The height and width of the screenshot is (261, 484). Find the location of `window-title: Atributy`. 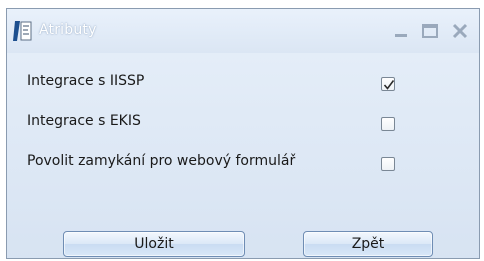

window-title: Atributy is located at coordinates (68, 30).